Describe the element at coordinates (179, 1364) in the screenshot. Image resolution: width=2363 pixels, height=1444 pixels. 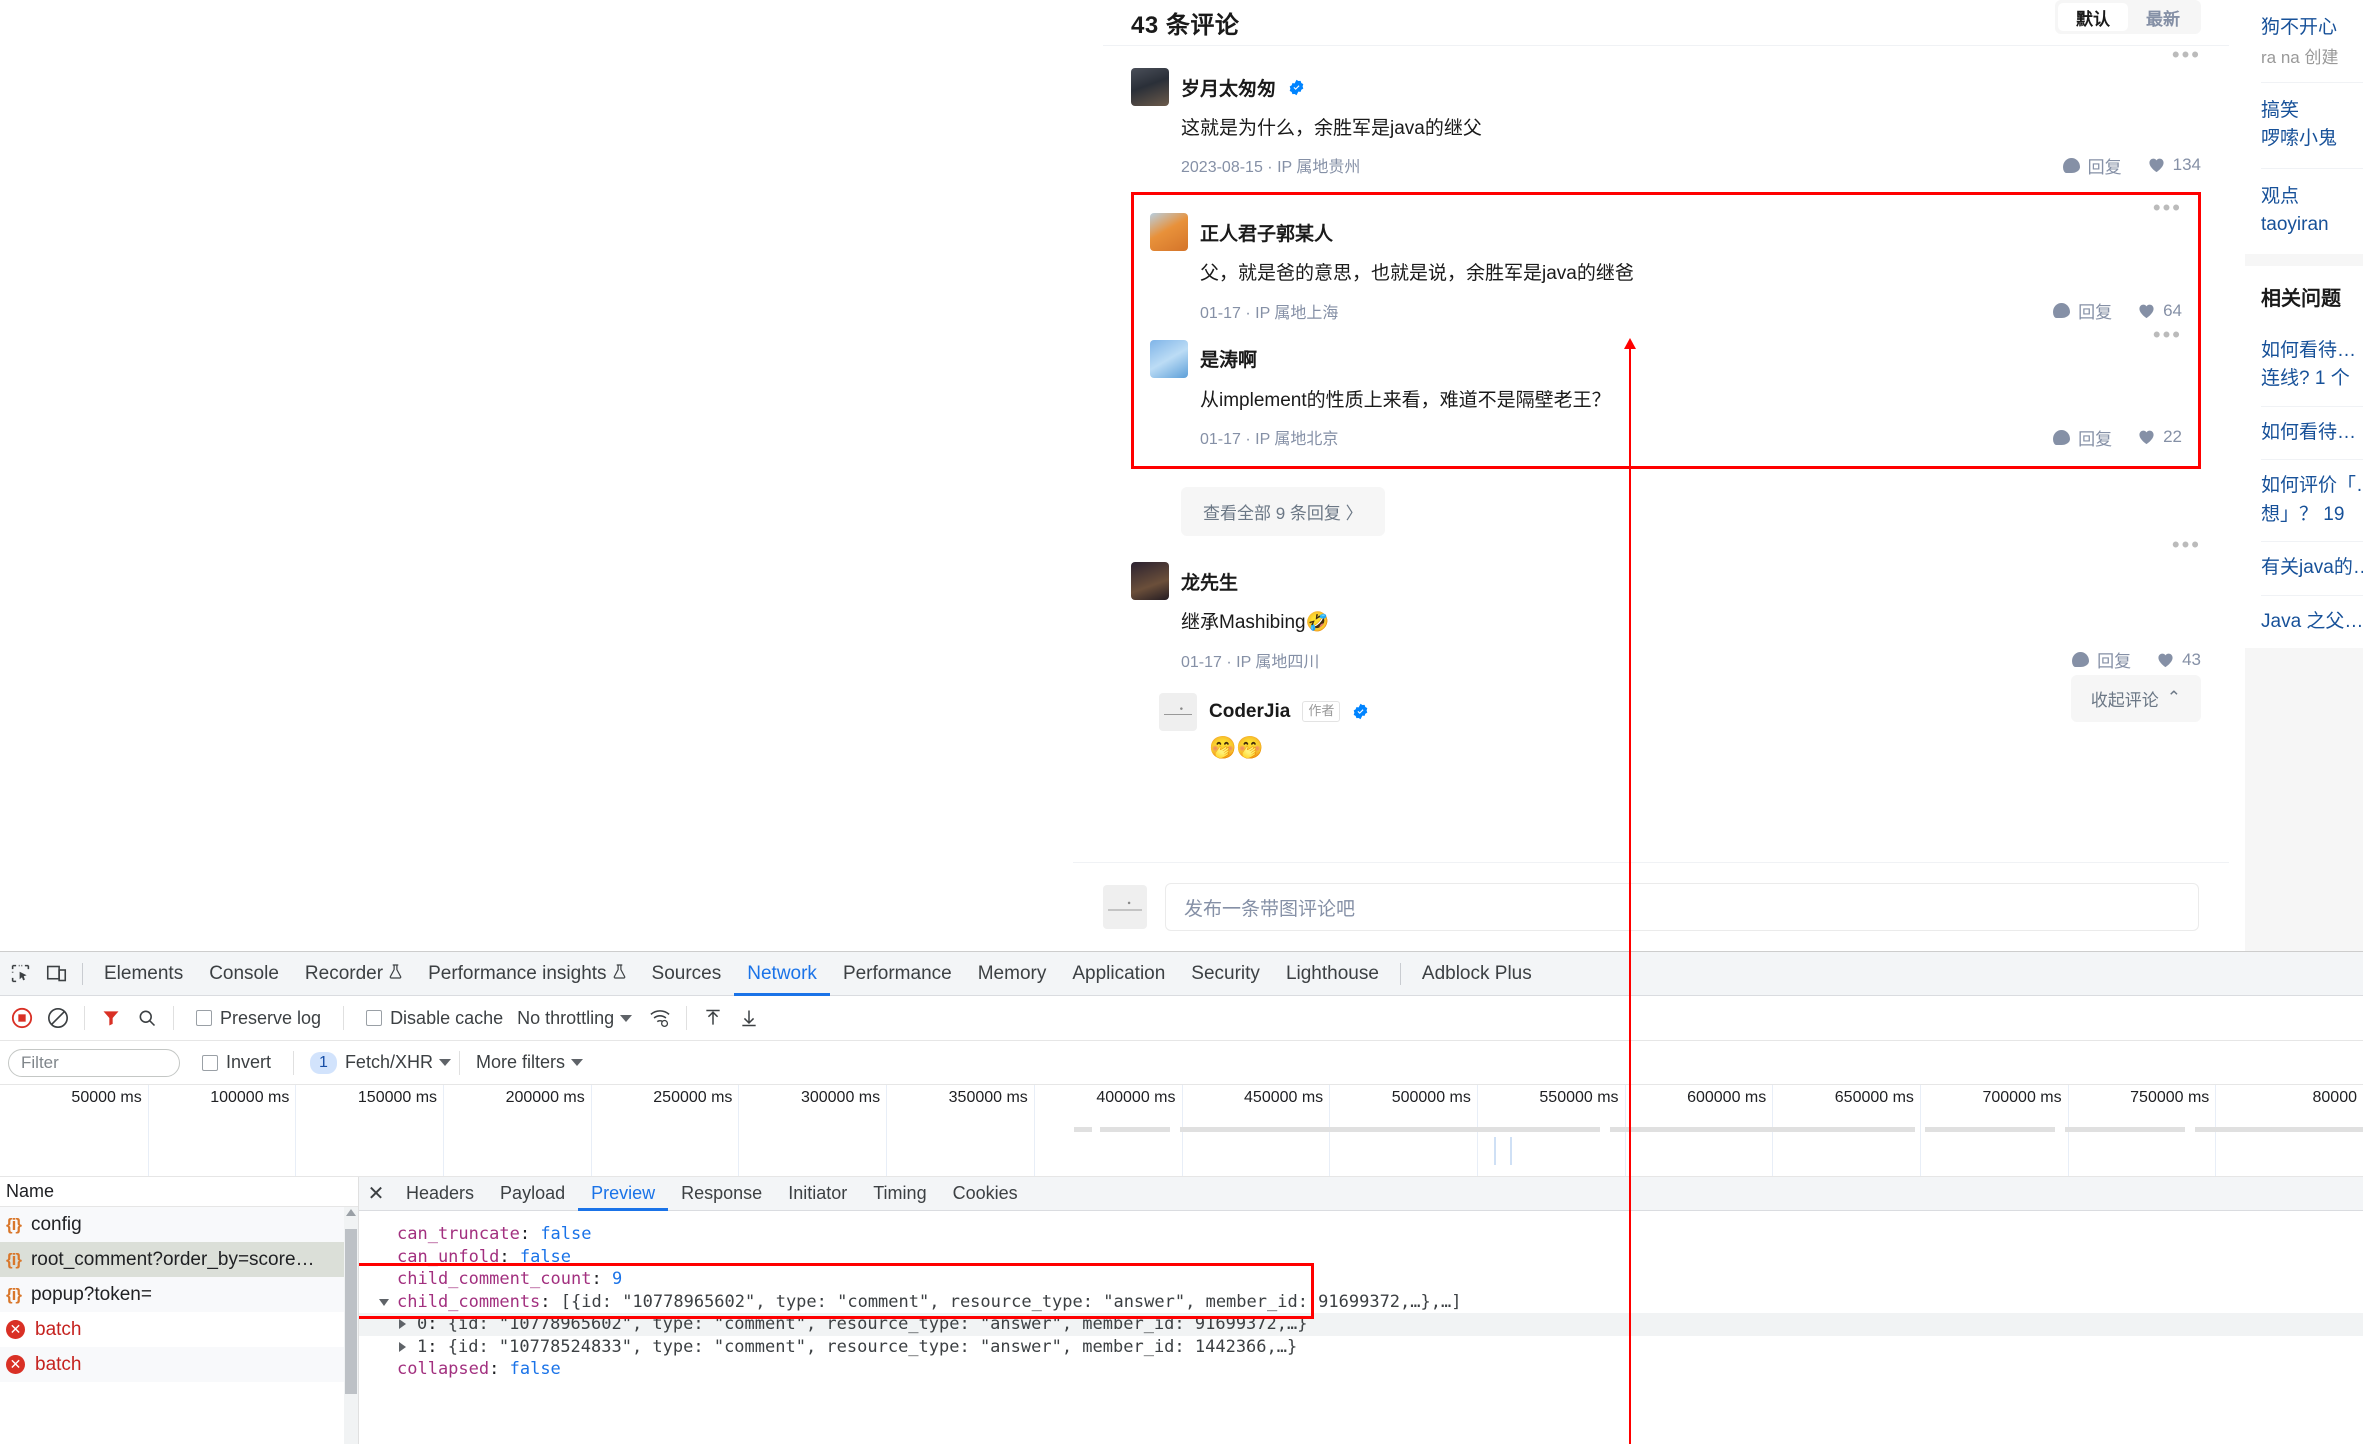
I see `request-row-batch-2: ✕ batch` at that location.